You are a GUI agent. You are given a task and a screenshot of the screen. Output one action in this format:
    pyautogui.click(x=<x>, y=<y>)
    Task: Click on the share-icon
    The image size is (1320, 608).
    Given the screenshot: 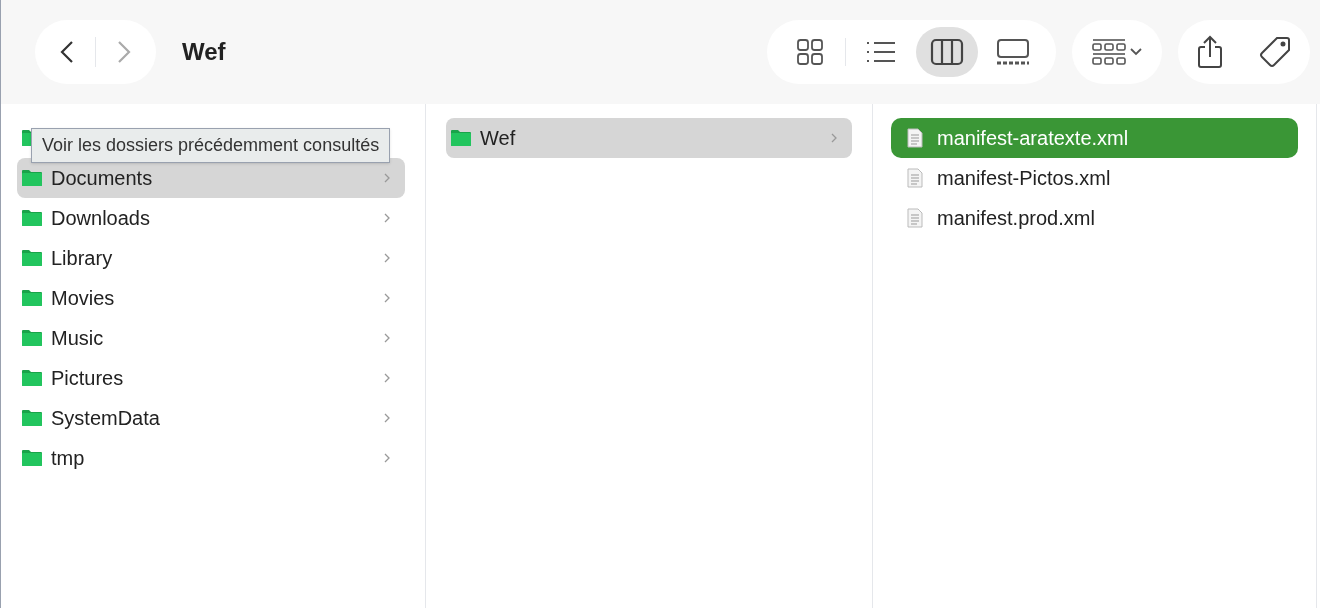 What is the action you would take?
    pyautogui.click(x=1210, y=52)
    